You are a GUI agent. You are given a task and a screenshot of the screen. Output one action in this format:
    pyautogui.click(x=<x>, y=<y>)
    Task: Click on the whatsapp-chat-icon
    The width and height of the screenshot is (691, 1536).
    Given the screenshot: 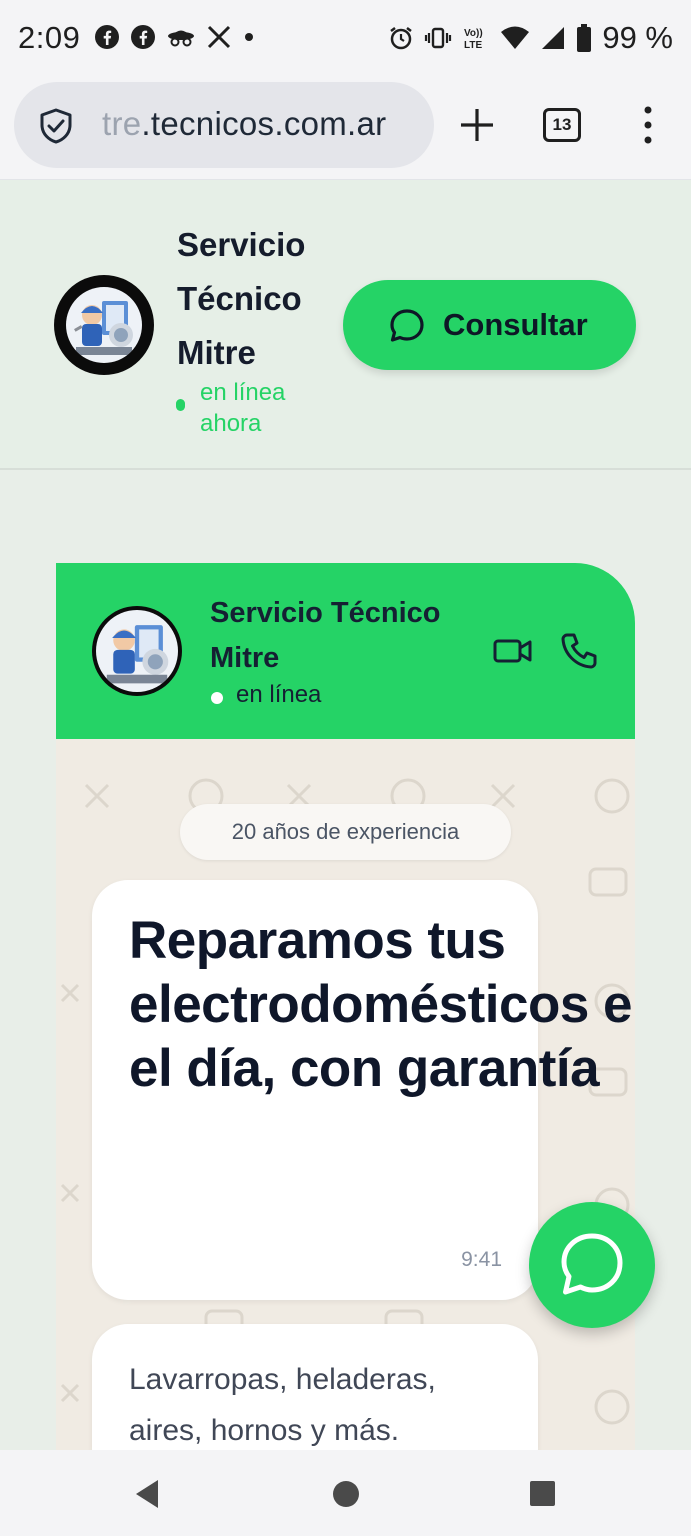 What is the action you would take?
    pyautogui.click(x=592, y=1264)
    